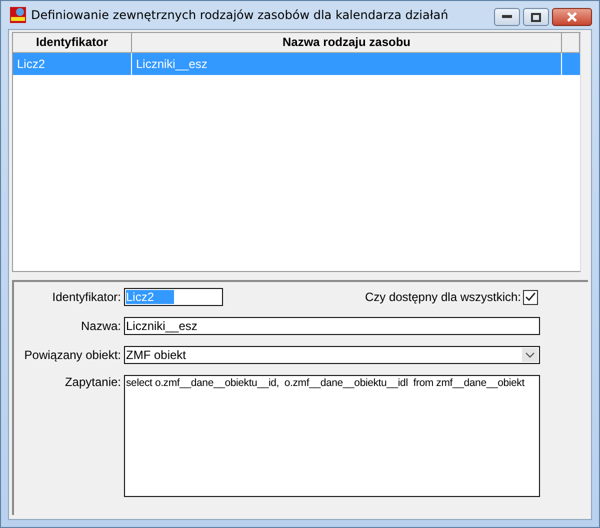 Image resolution: width=600 pixels, height=528 pixels. Describe the element at coordinates (18, 15) in the screenshot. I see `app-icon` at that location.